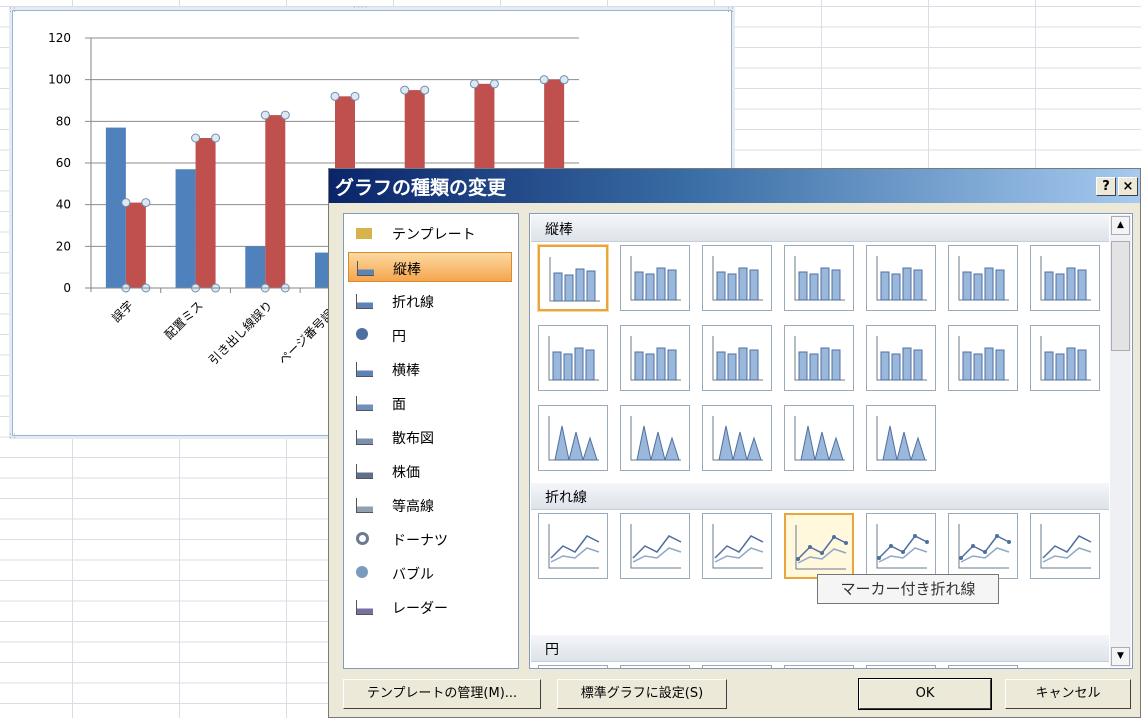  What do you see at coordinates (642, 694) in the screenshot?
I see `set-default-chart-button: 標準グラフに設定(S)` at bounding box center [642, 694].